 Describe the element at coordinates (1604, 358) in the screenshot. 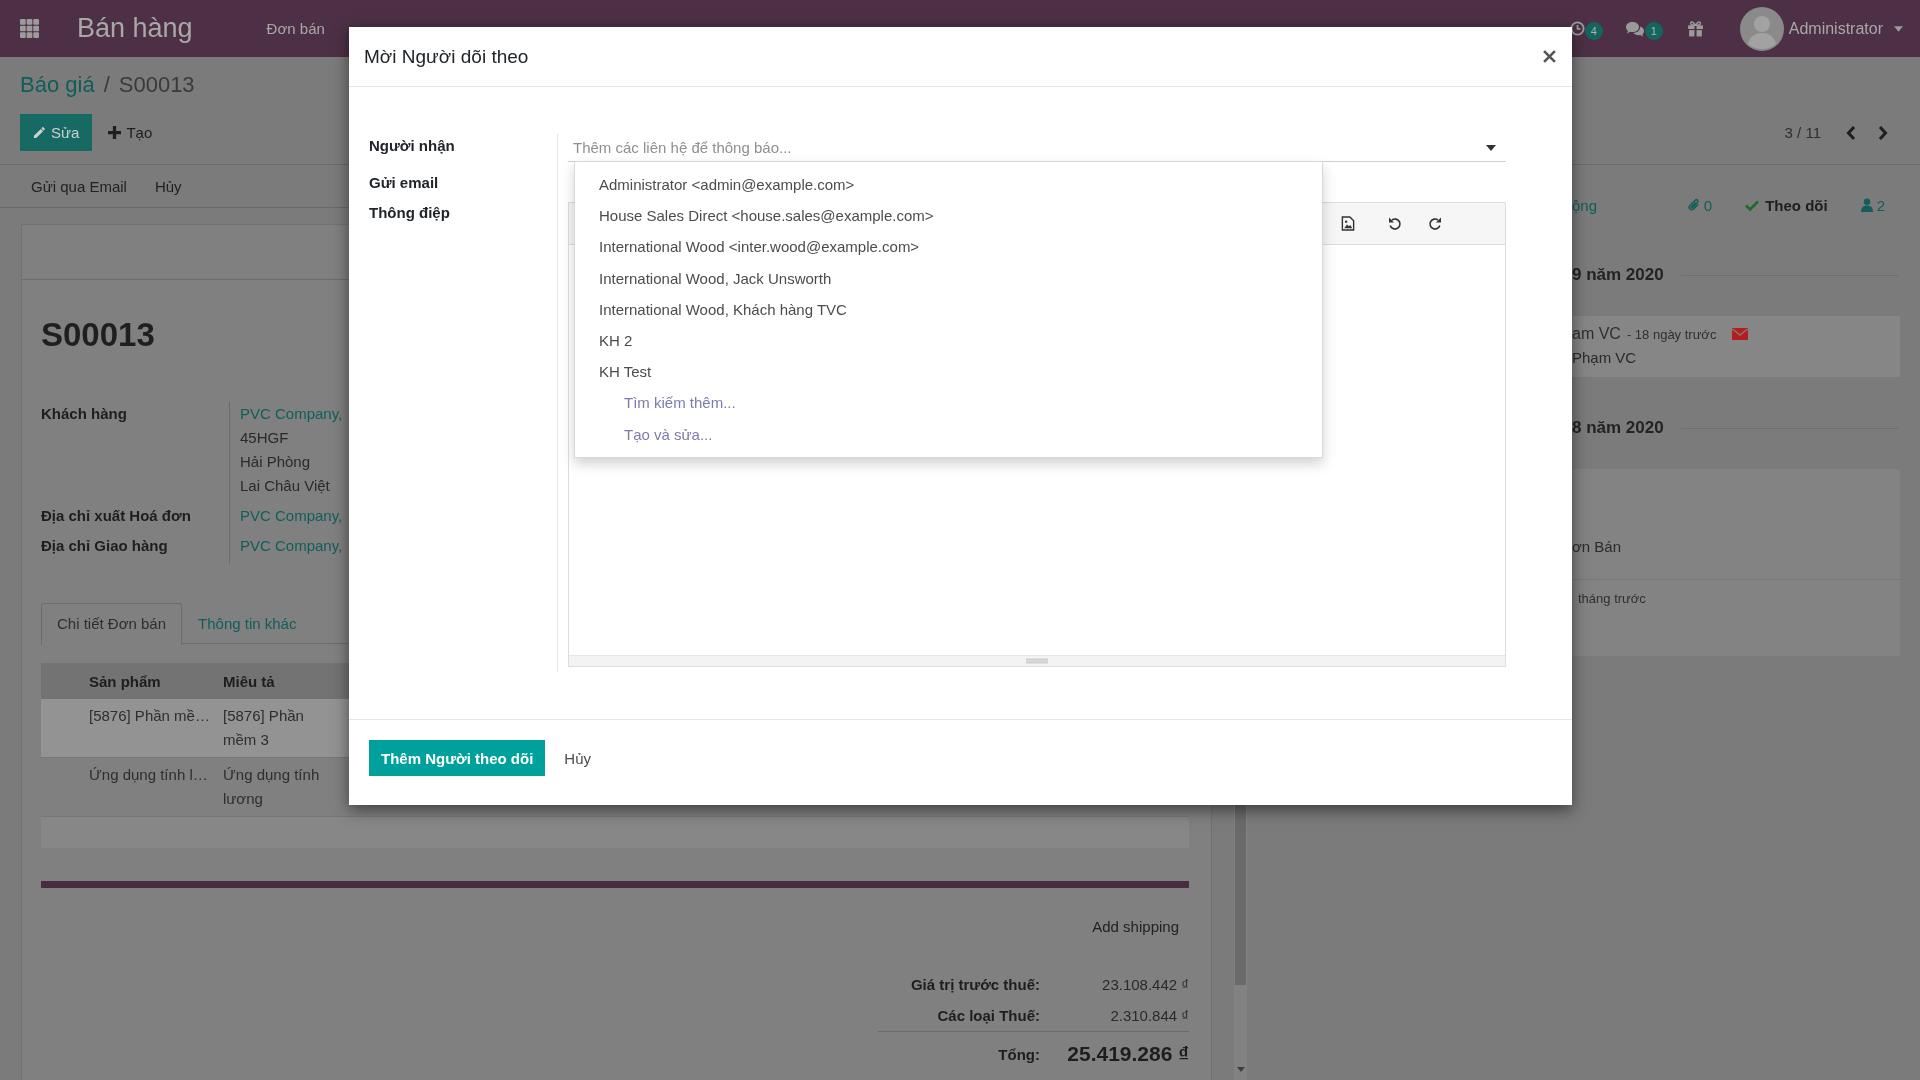

I see `message-body: Phạm VC` at that location.